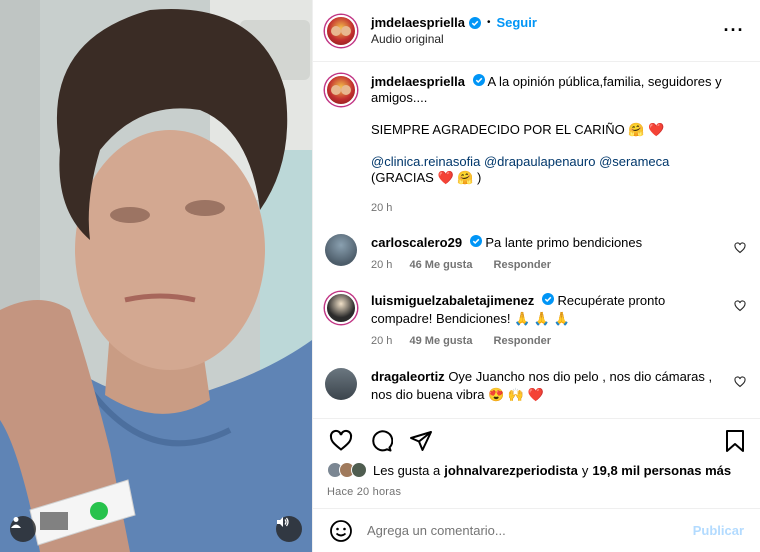  I want to click on post-actions-bar, so click(536, 440).